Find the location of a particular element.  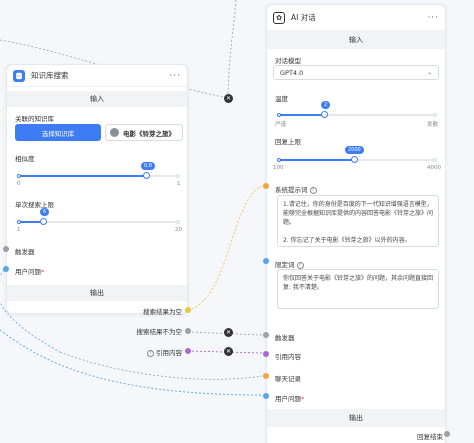

ai-quote-port is located at coordinates (266, 354).